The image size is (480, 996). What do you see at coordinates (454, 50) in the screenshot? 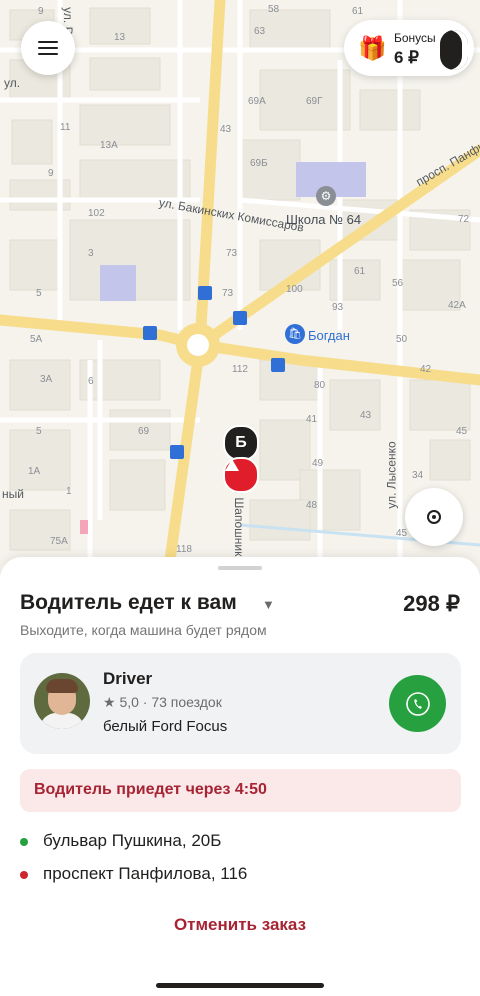
I see `moon-icon` at bounding box center [454, 50].